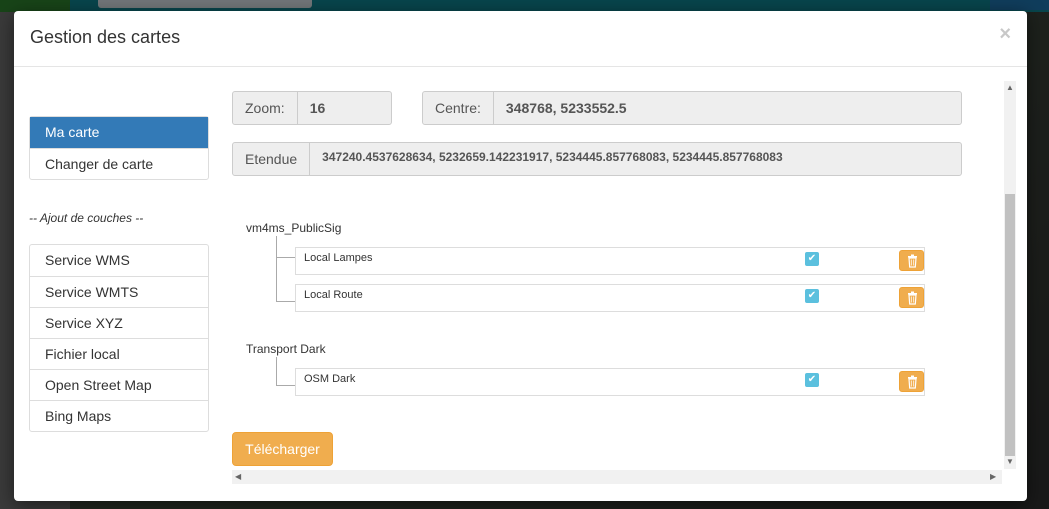 The height and width of the screenshot is (509, 1049). What do you see at coordinates (265, 108) in the screenshot?
I see `zoom-label: Zoom:` at bounding box center [265, 108].